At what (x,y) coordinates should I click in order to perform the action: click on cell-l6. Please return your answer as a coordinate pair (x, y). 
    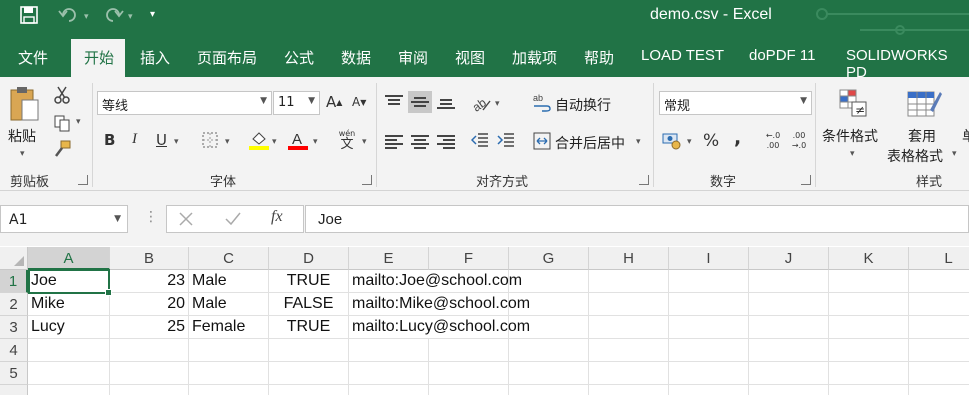
    Looking at the image, I should click on (939, 390).